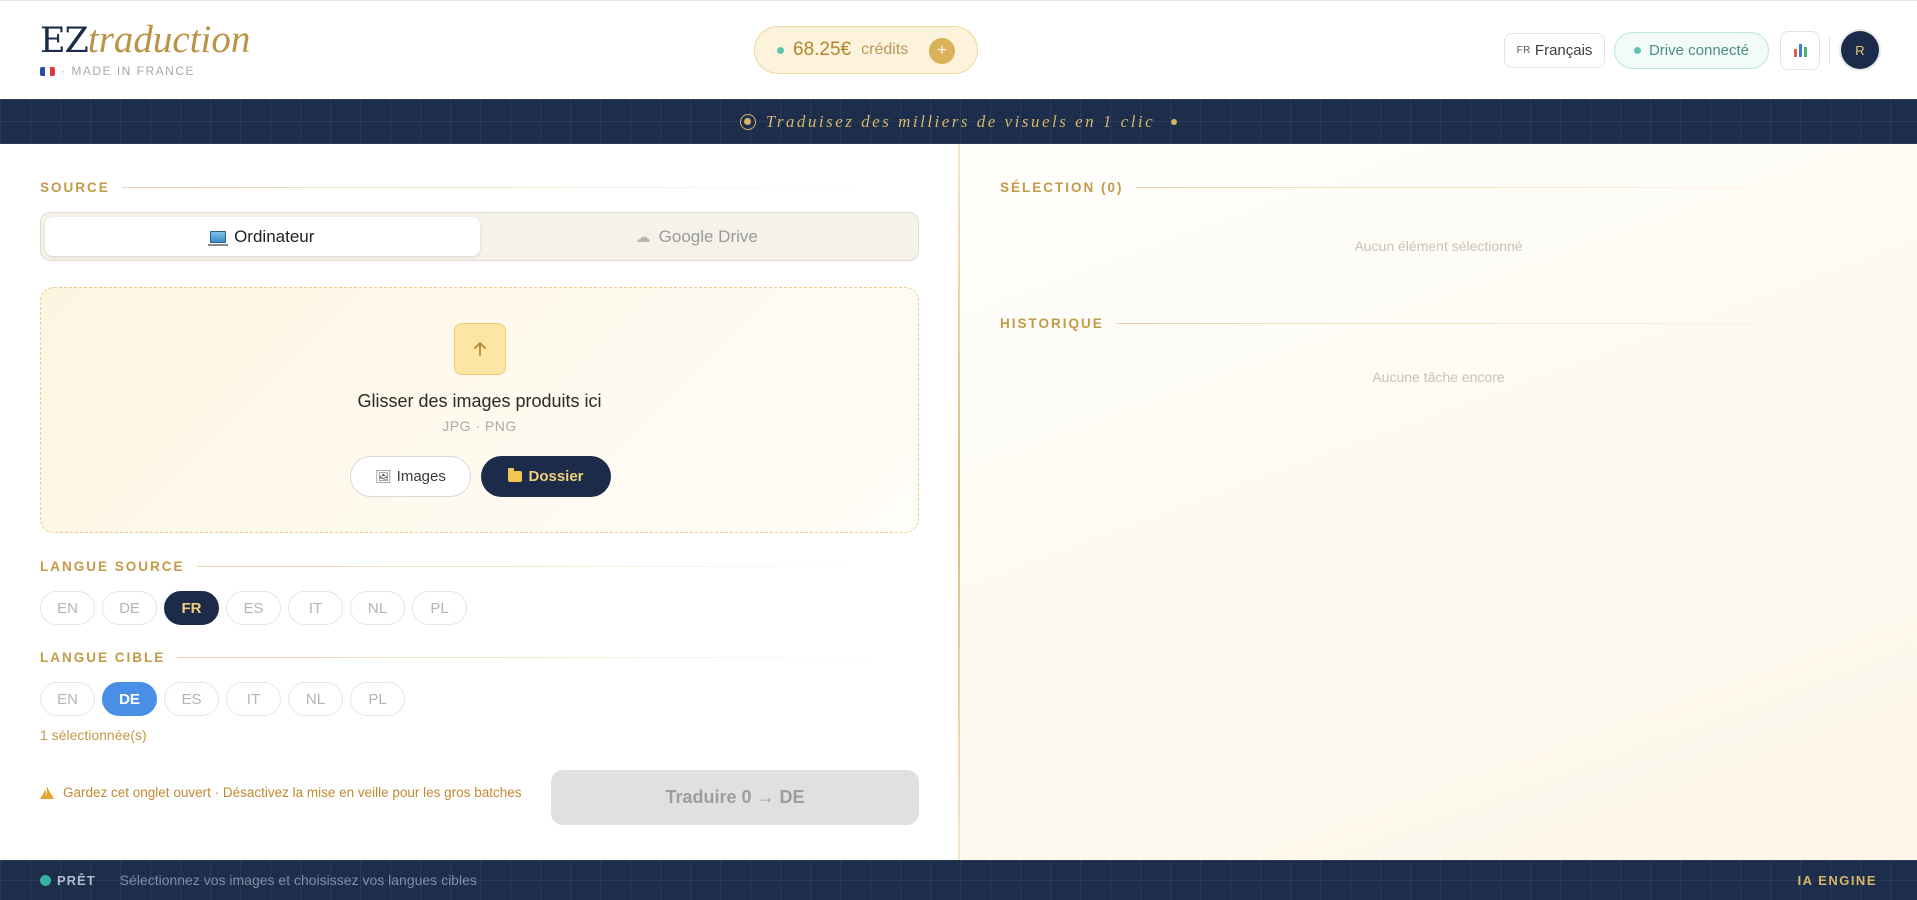  What do you see at coordinates (885, 49) in the screenshot?
I see `credits-label: crédits` at bounding box center [885, 49].